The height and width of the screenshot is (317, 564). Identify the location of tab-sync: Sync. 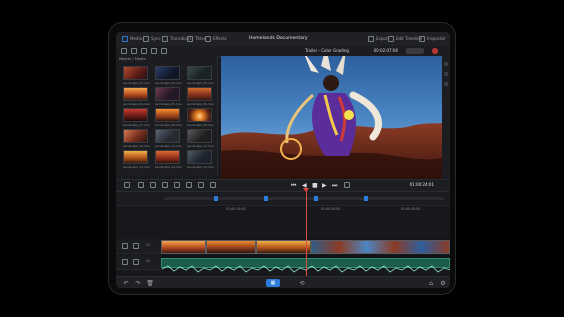
(152, 39).